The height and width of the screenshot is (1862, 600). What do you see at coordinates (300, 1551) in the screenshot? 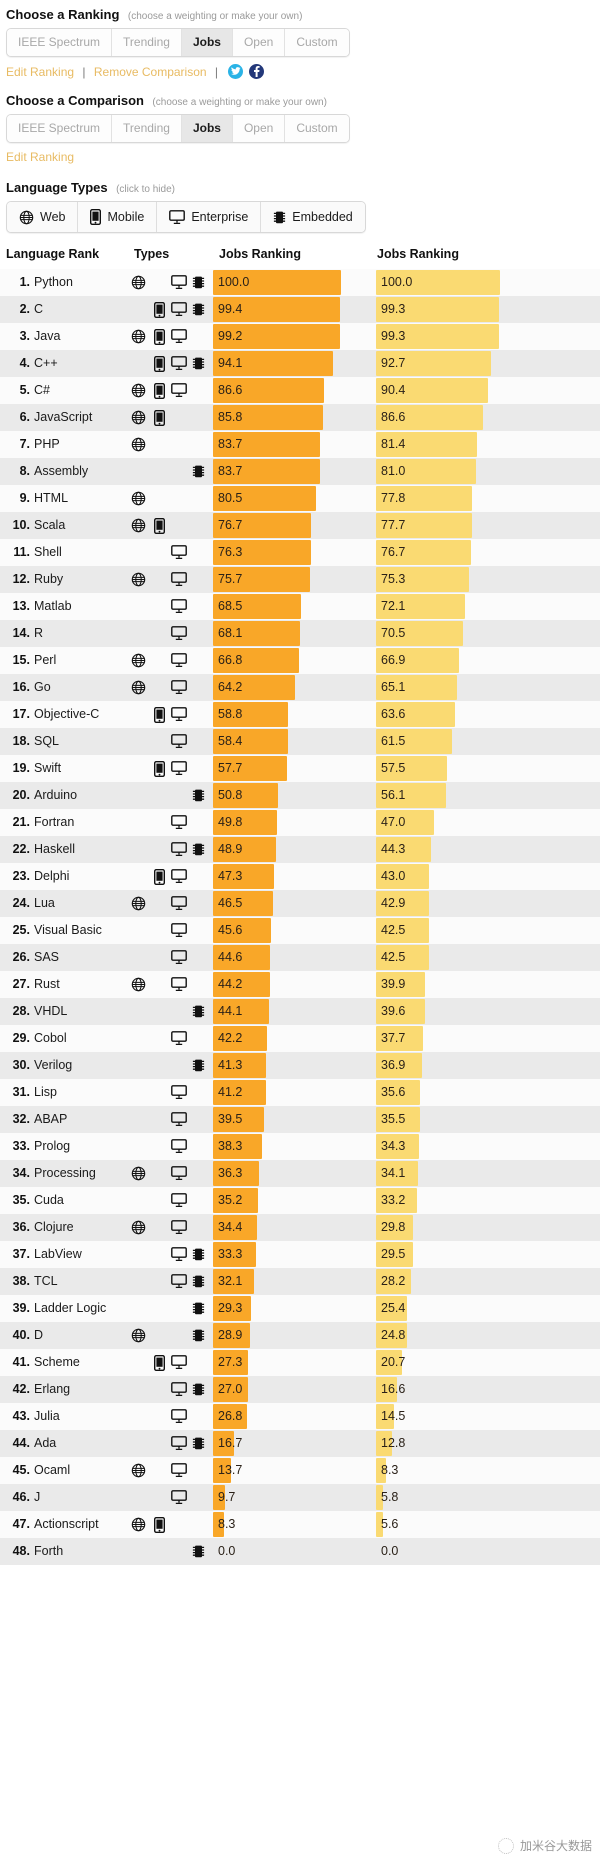
I see `table-row: 48. Forth 0.0 0.0` at bounding box center [300, 1551].